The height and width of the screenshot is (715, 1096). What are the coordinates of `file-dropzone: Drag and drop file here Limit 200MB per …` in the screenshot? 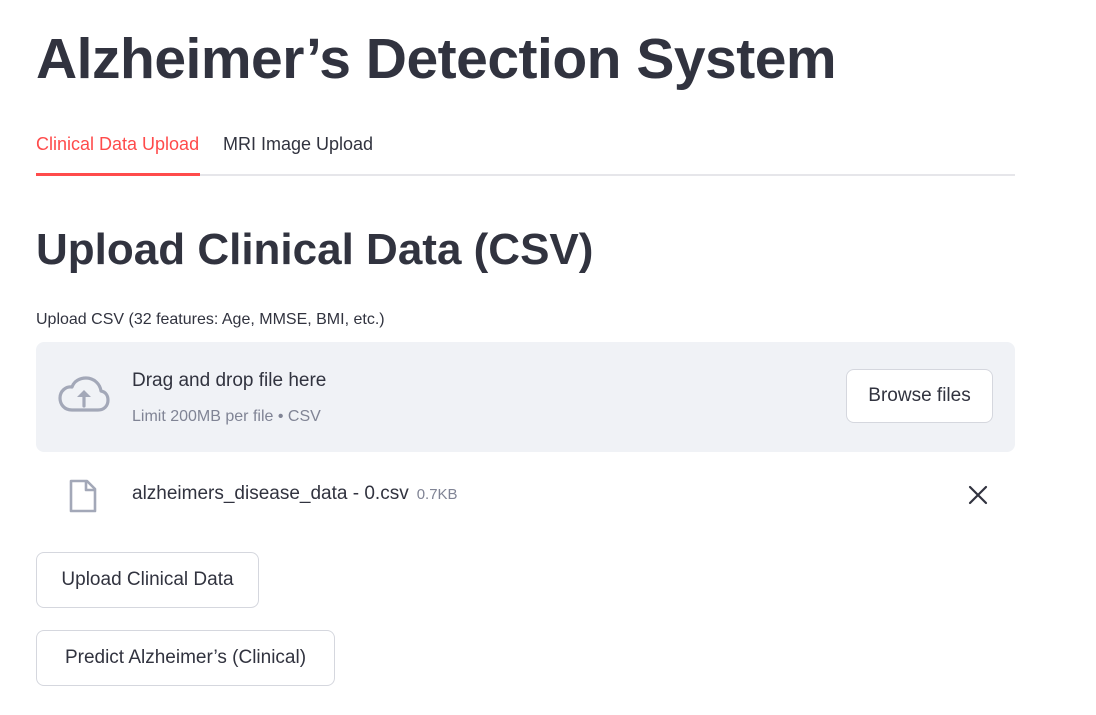 It's located at (525, 397).